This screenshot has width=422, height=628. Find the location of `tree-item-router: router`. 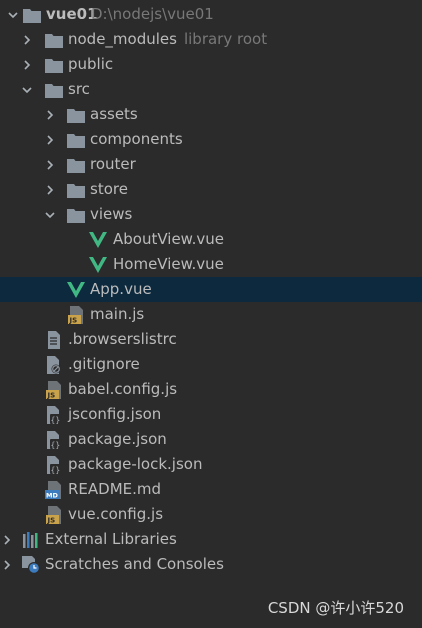

tree-item-router: router is located at coordinates (211, 164).